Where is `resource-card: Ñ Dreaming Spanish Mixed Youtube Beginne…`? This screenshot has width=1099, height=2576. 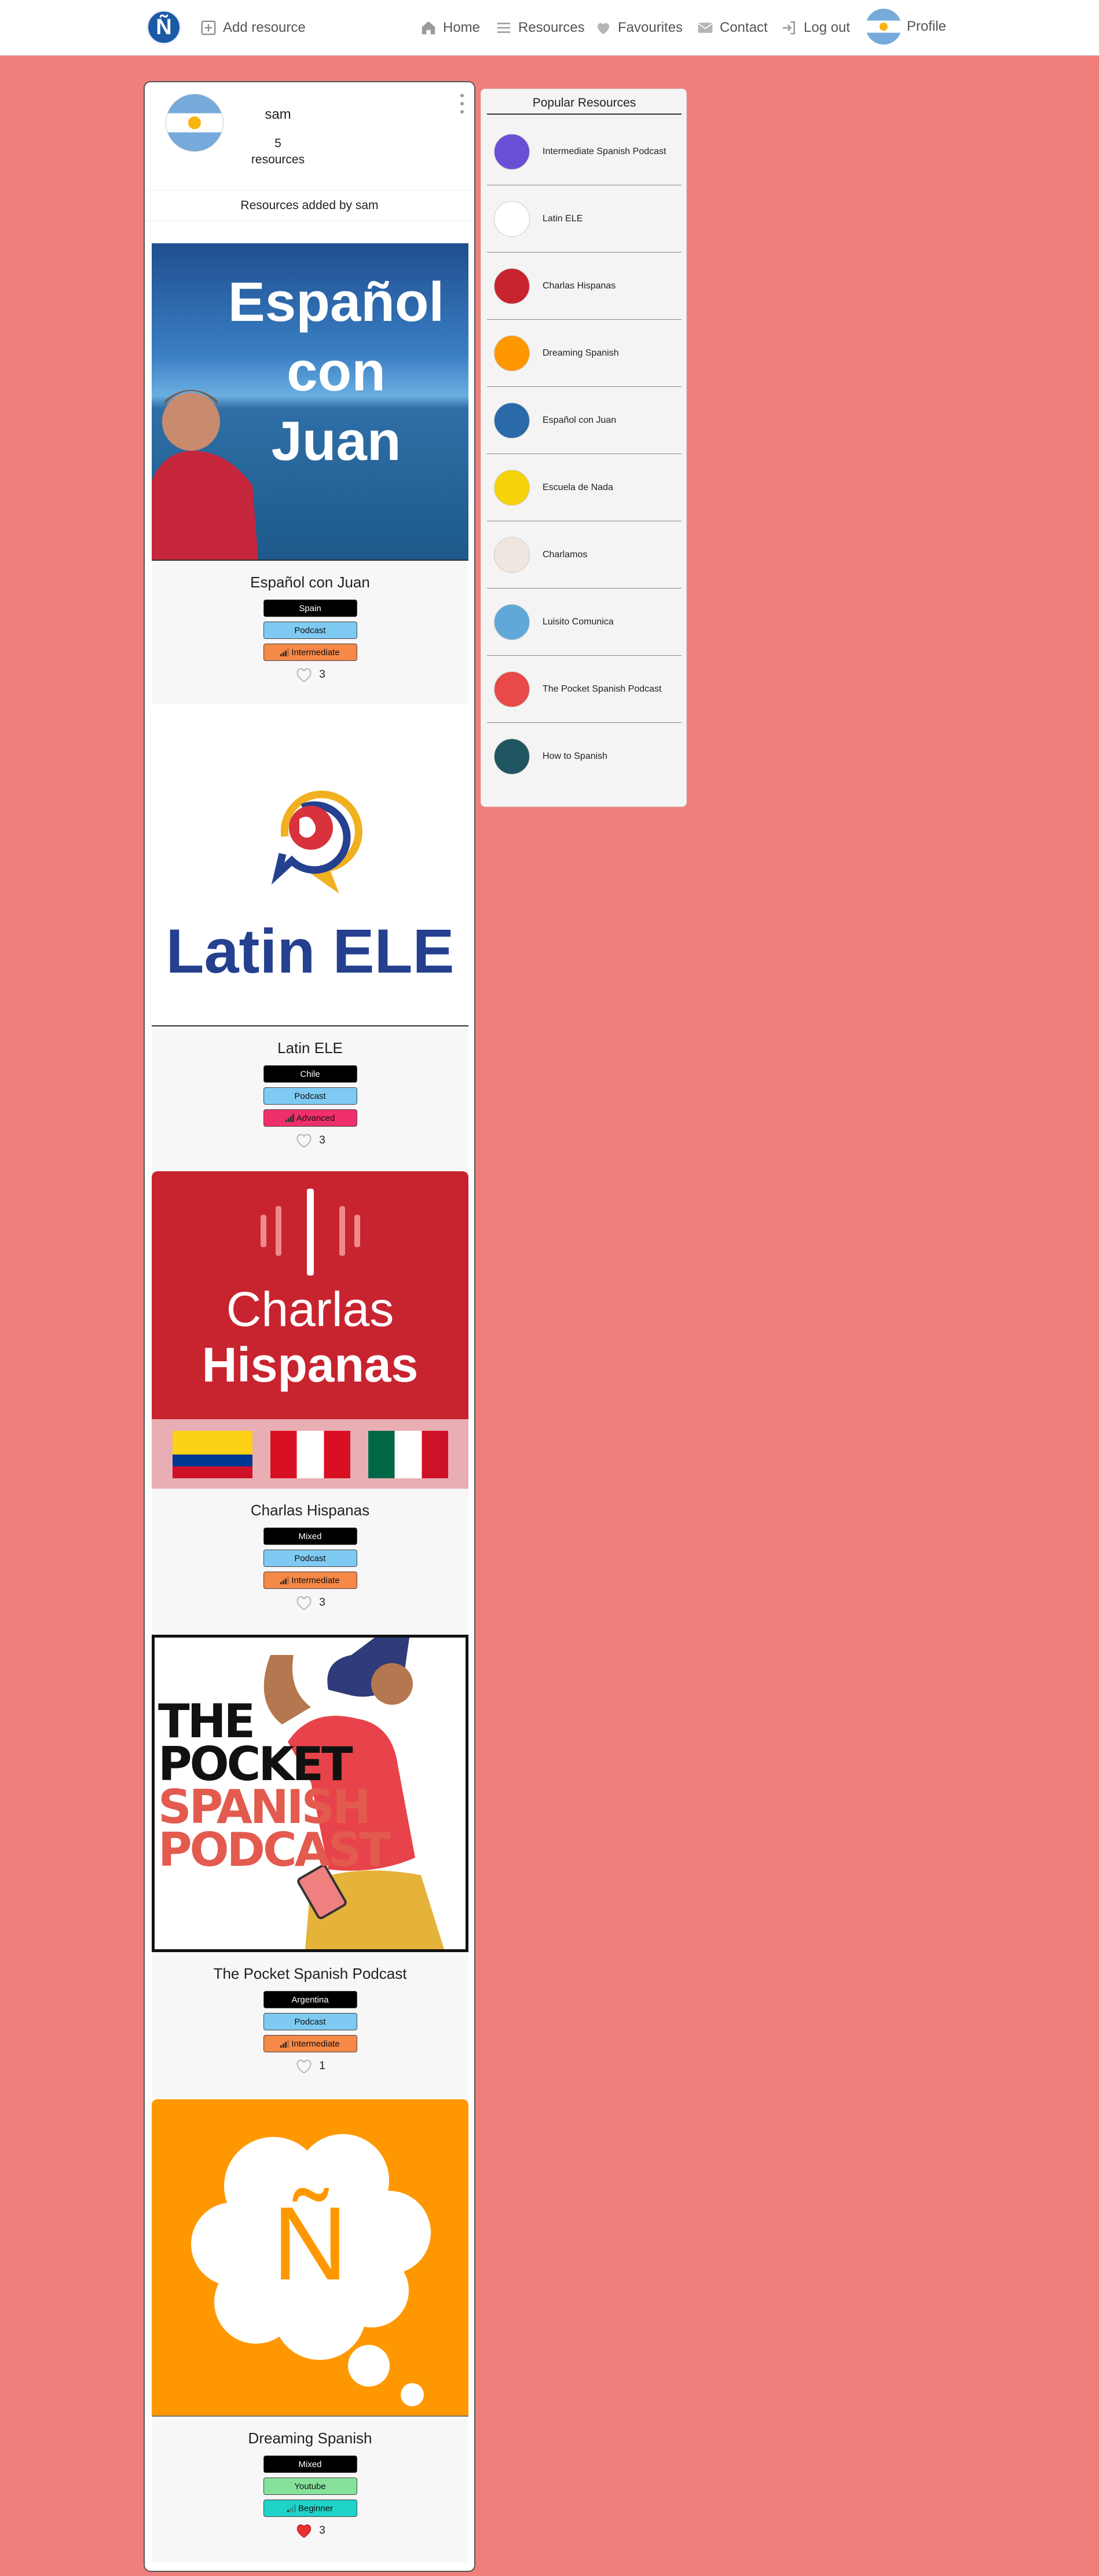 resource-card: Ñ Dreaming Spanish Mixed Youtube Beginne… is located at coordinates (310, 2331).